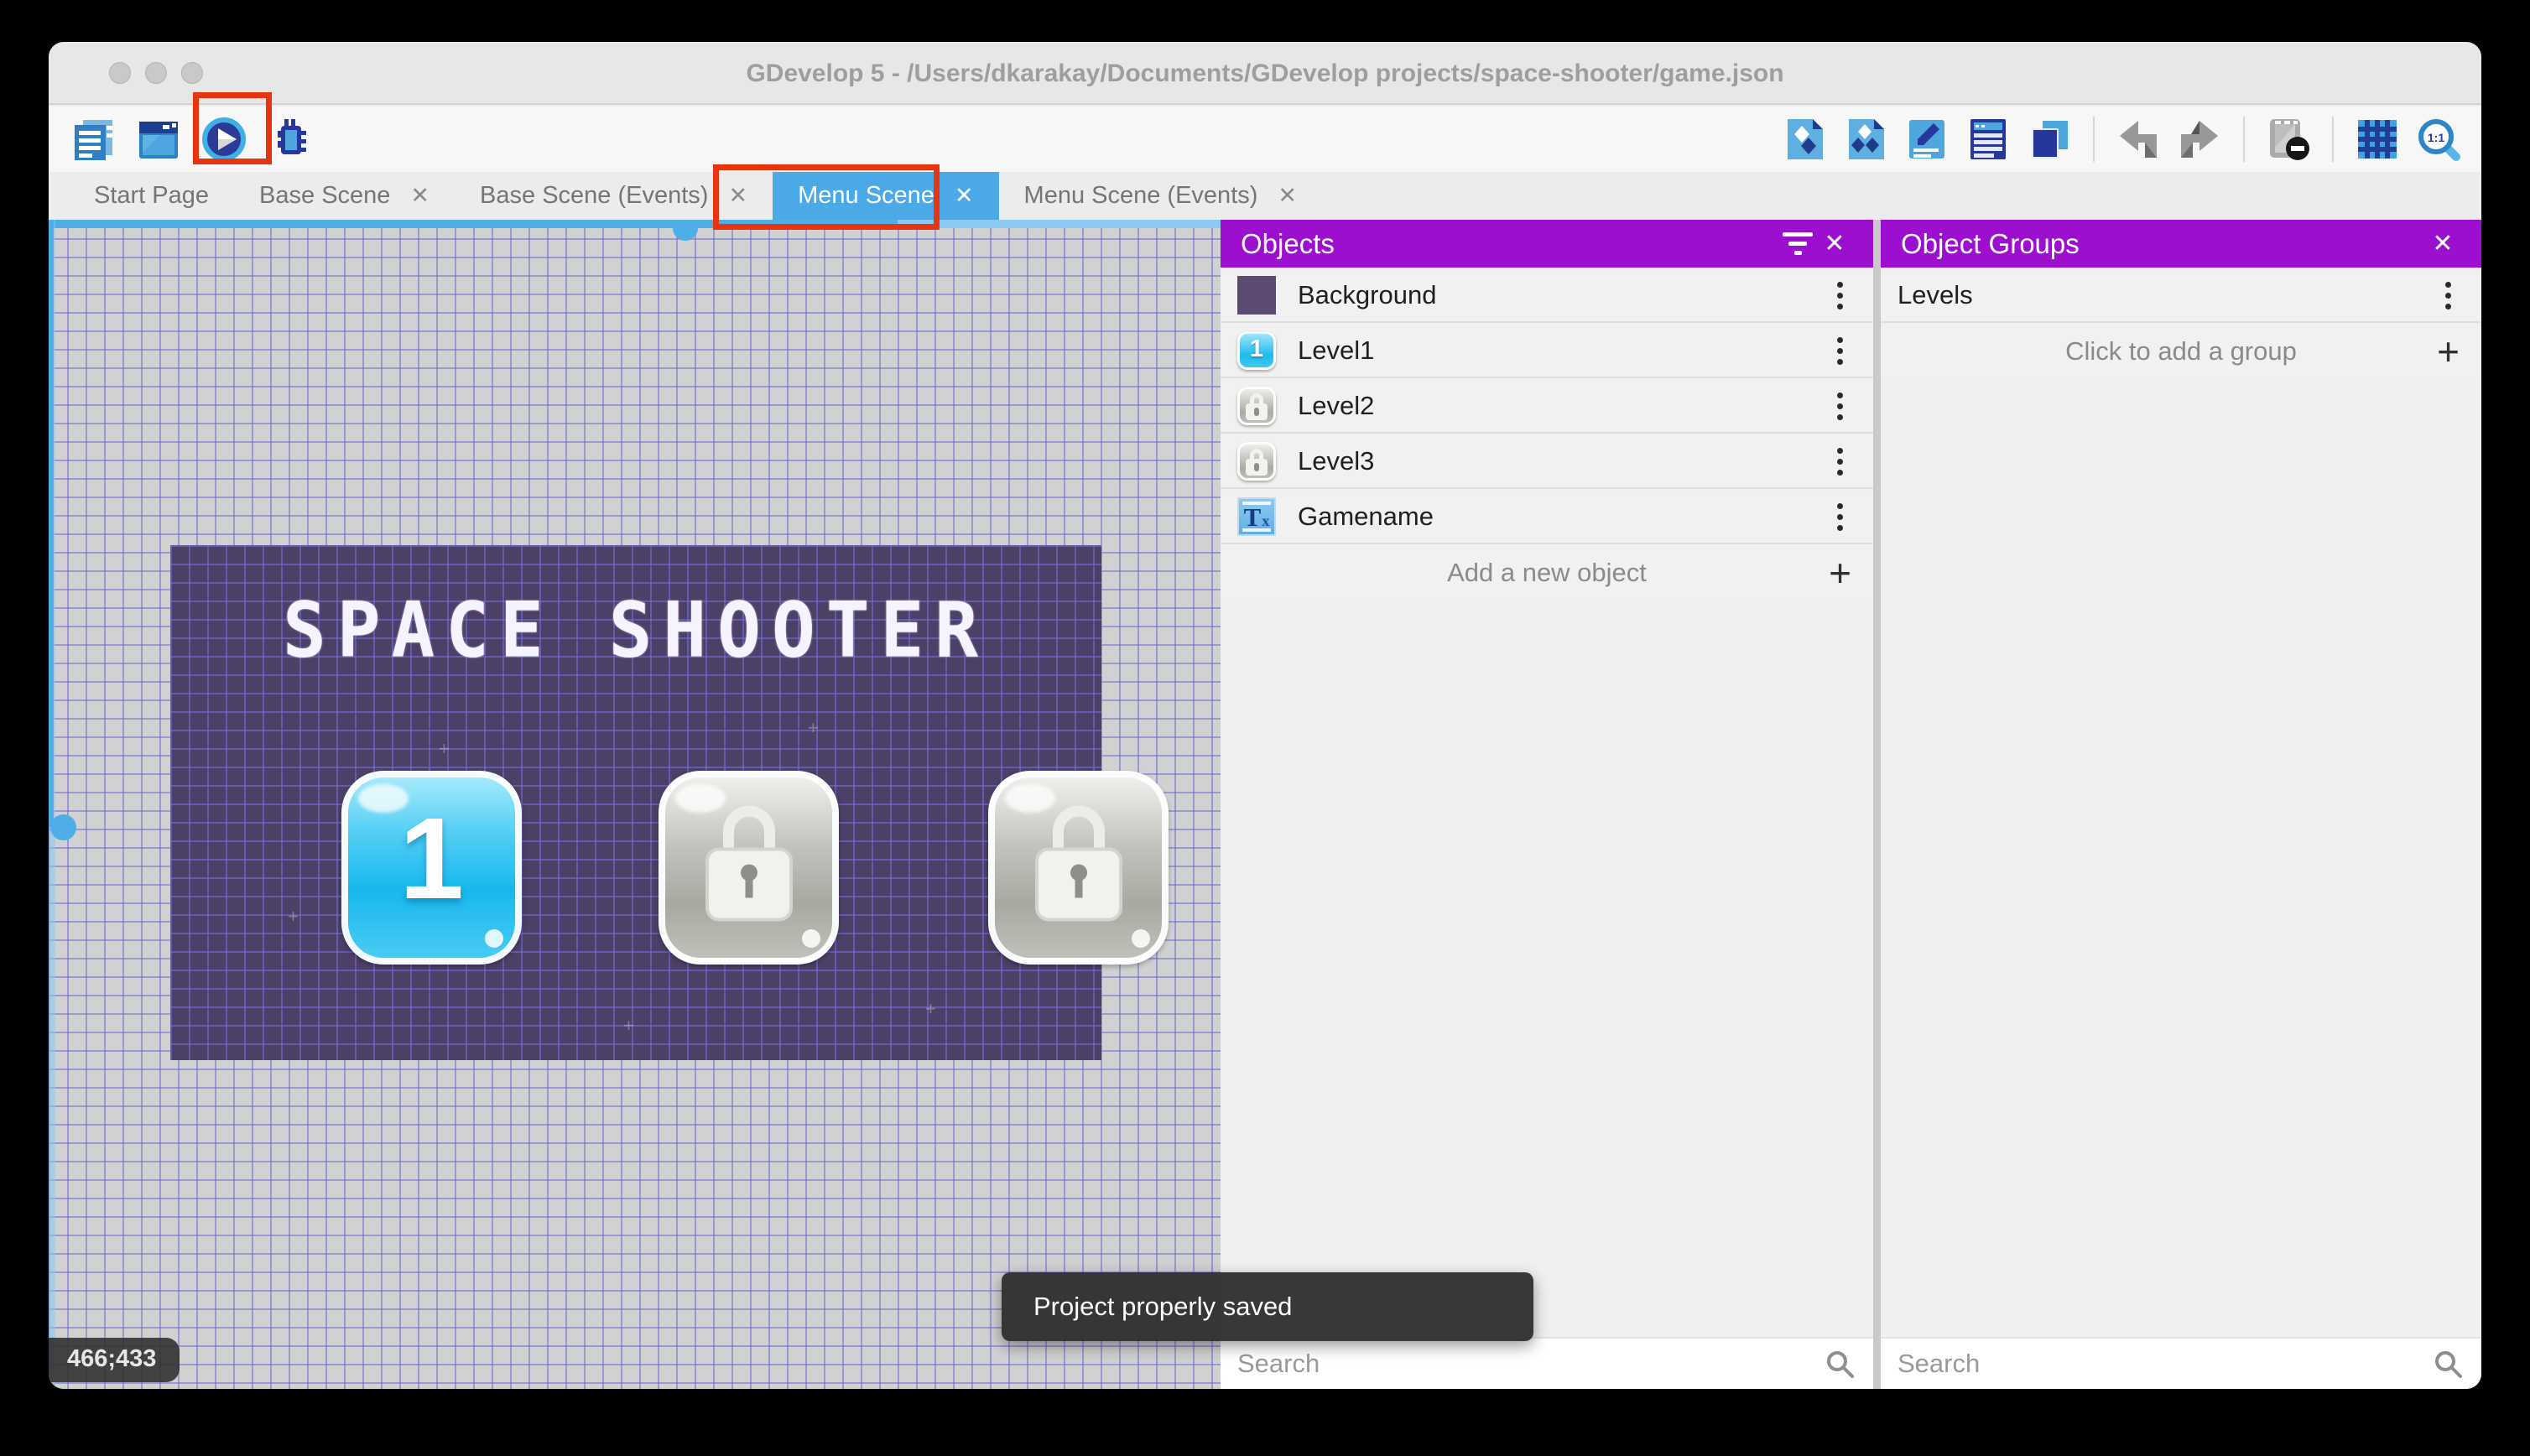  I want to click on add-group-label: Click to add a group, so click(2181, 351).